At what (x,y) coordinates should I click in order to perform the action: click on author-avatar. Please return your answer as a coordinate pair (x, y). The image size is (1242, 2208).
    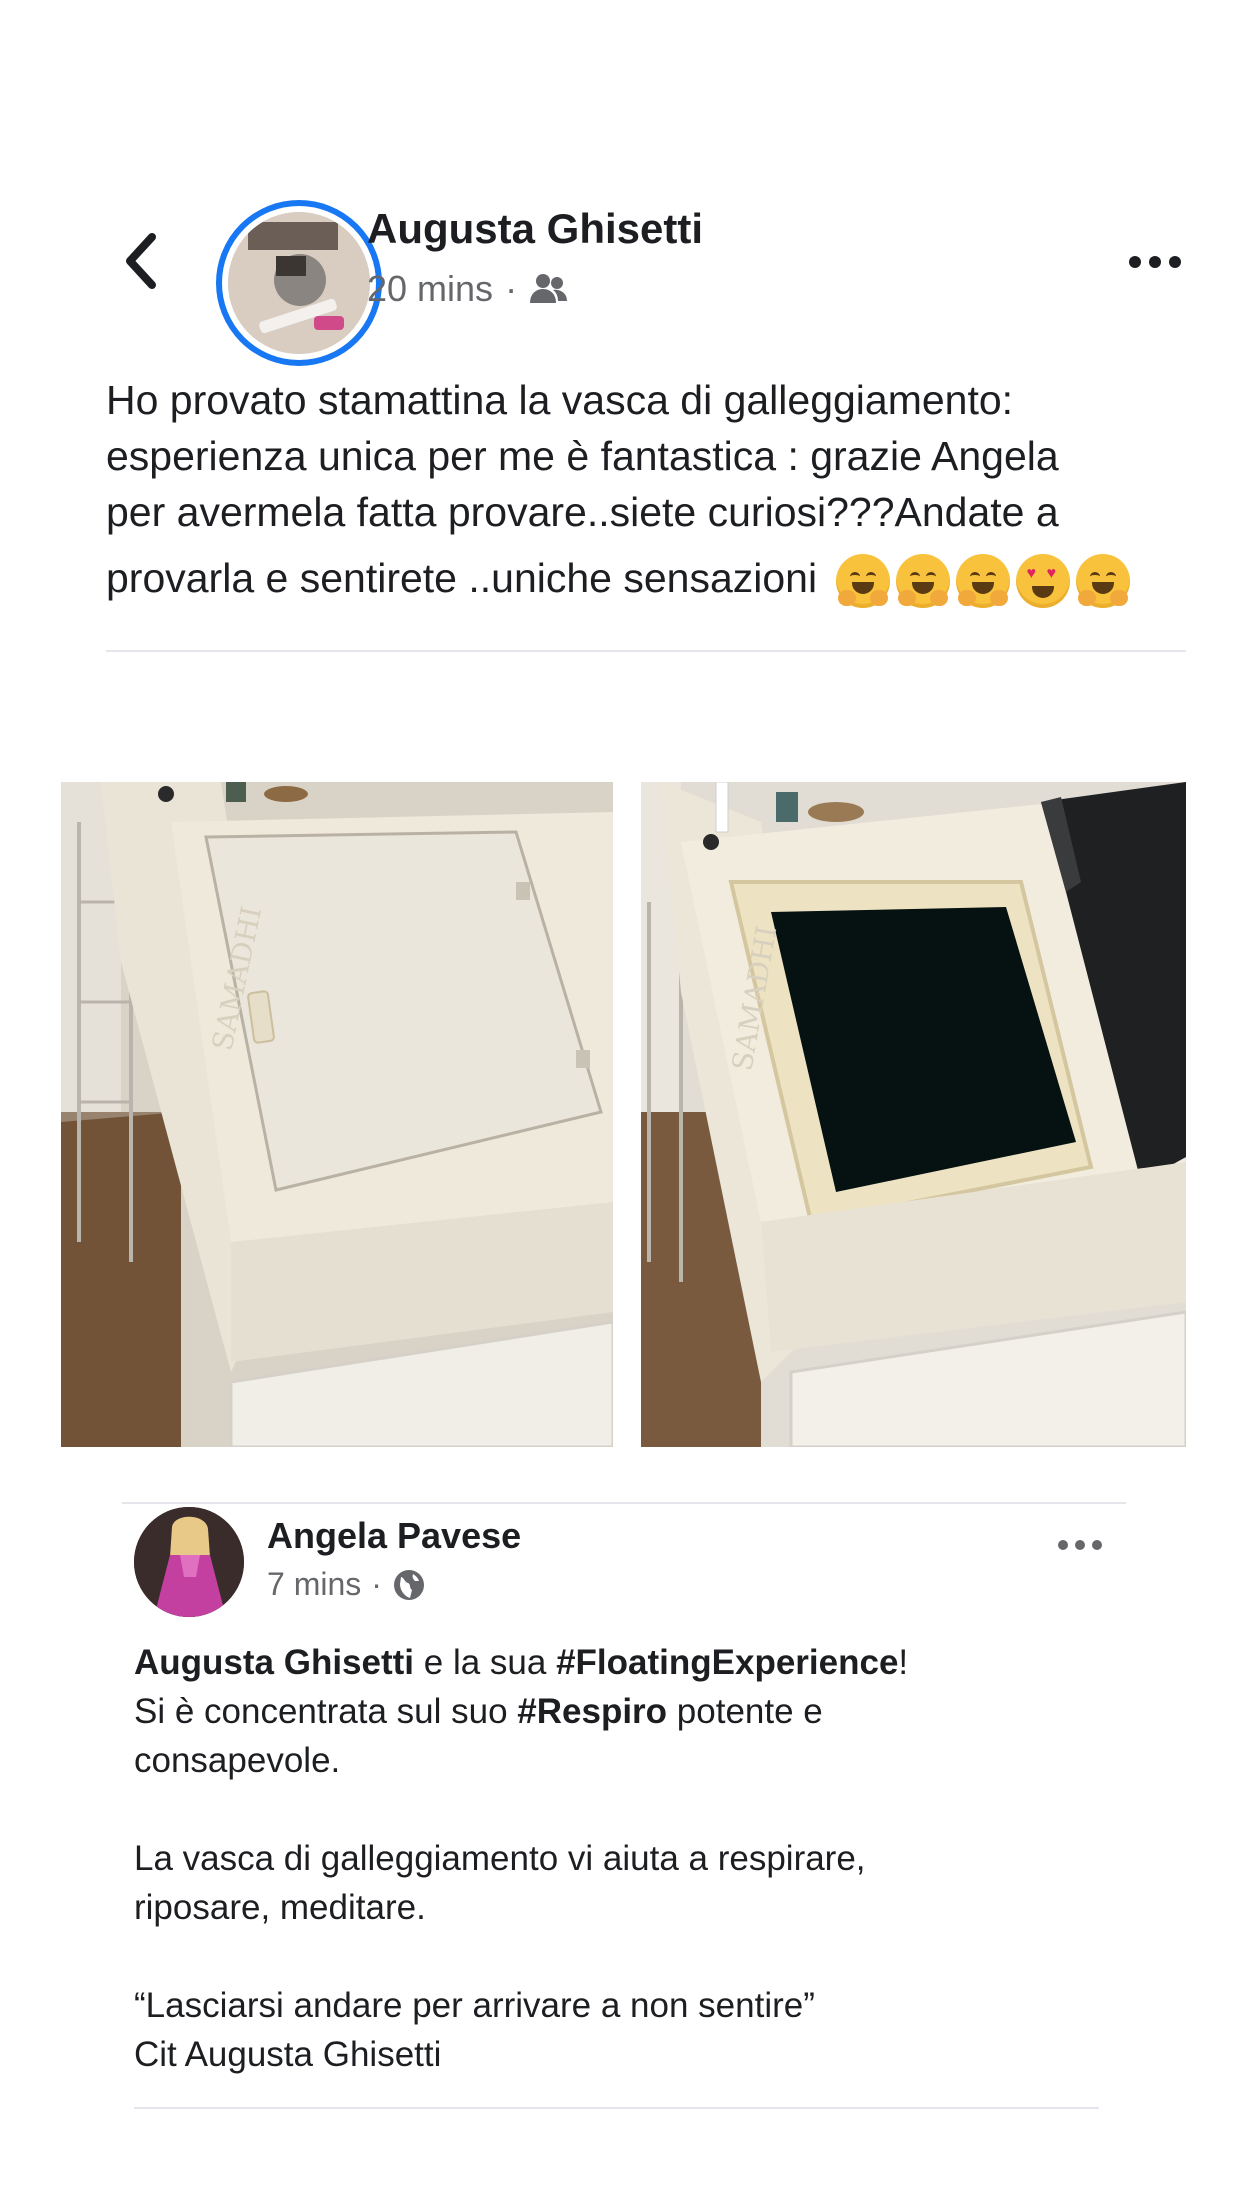
    Looking at the image, I should click on (299, 283).